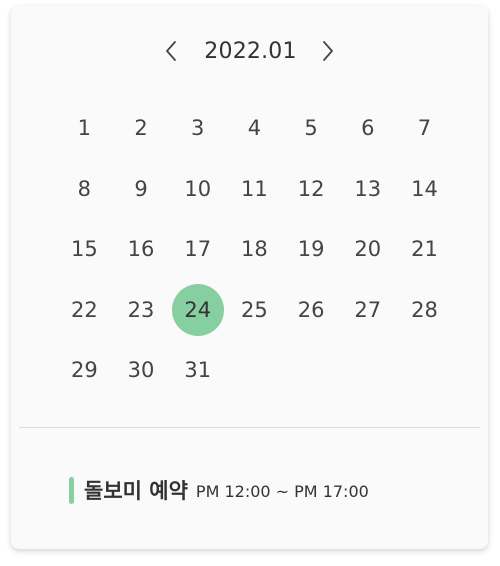  What do you see at coordinates (84, 370) in the screenshot?
I see `day-cell: 29` at bounding box center [84, 370].